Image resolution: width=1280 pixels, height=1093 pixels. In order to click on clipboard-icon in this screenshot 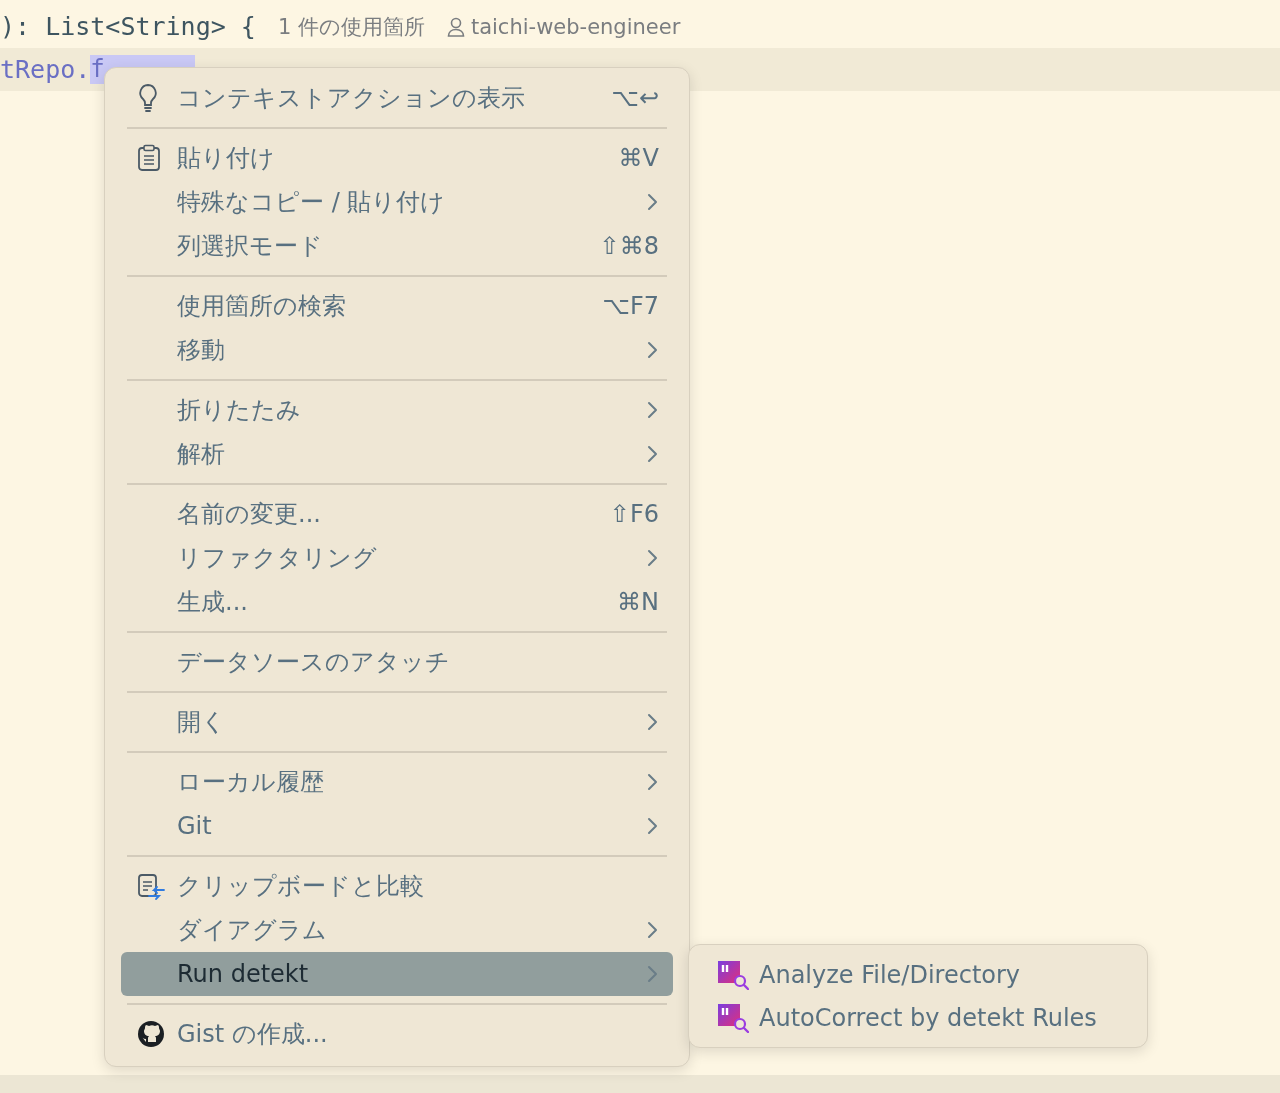, I will do `click(149, 158)`.